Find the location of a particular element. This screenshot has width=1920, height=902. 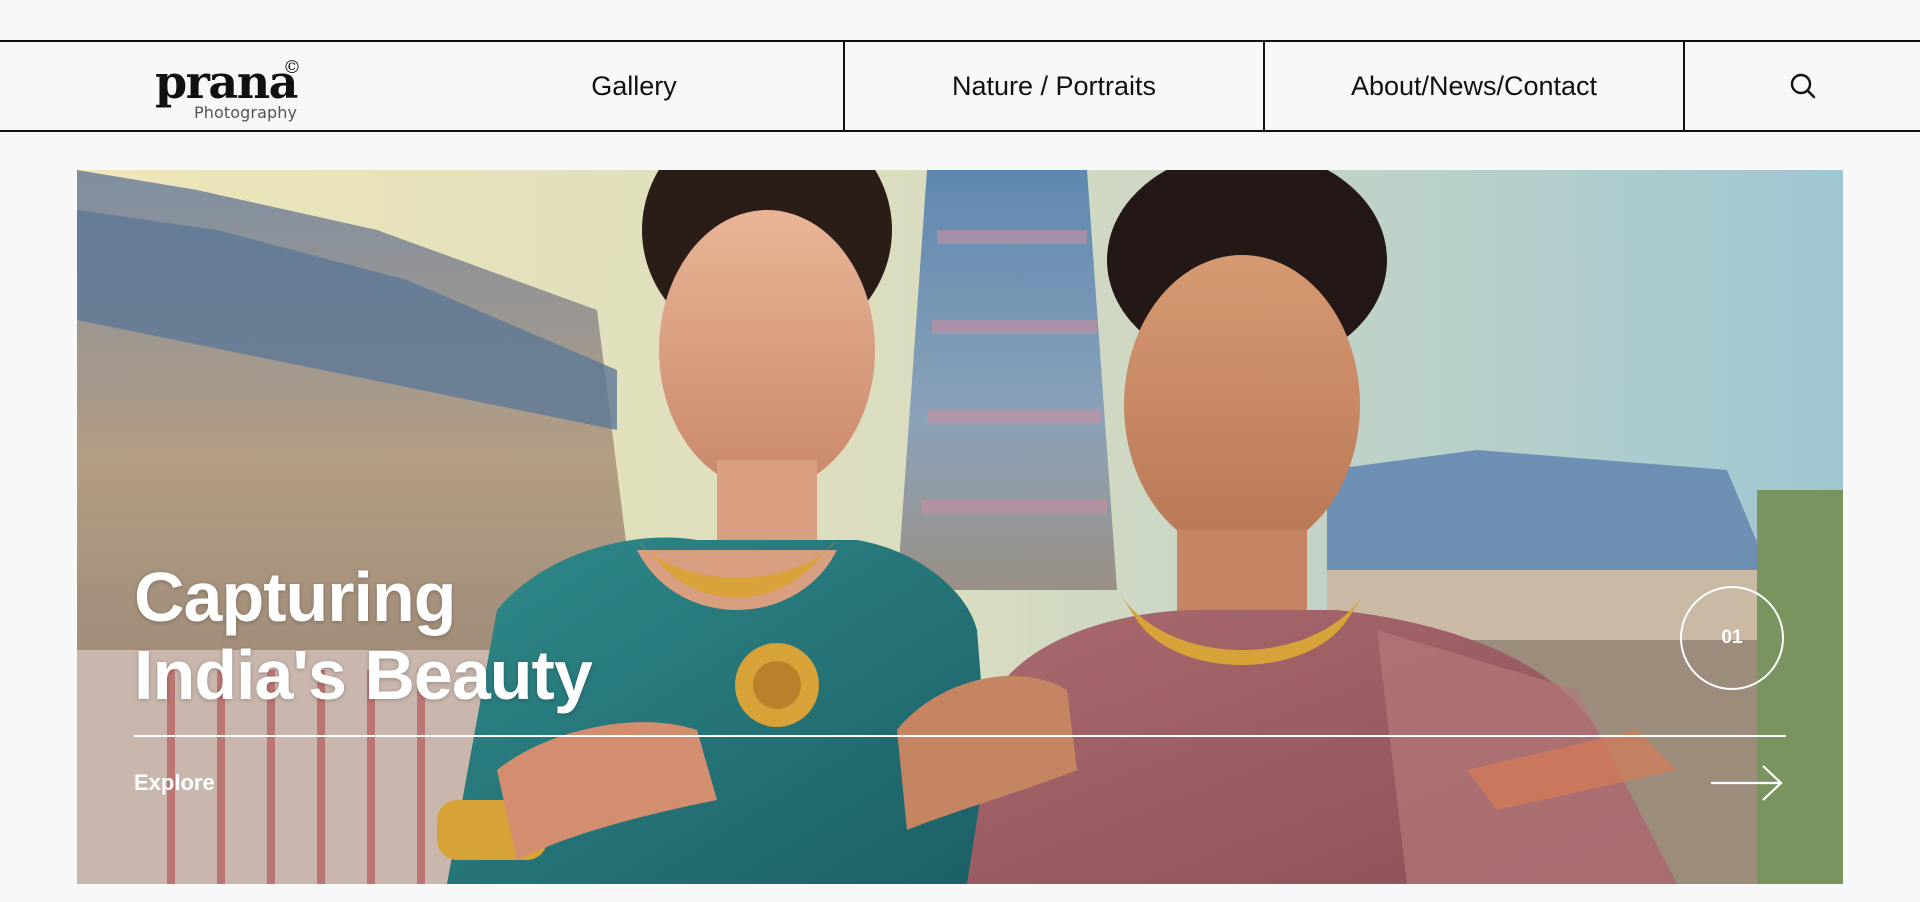

hero-divider is located at coordinates (960, 736).